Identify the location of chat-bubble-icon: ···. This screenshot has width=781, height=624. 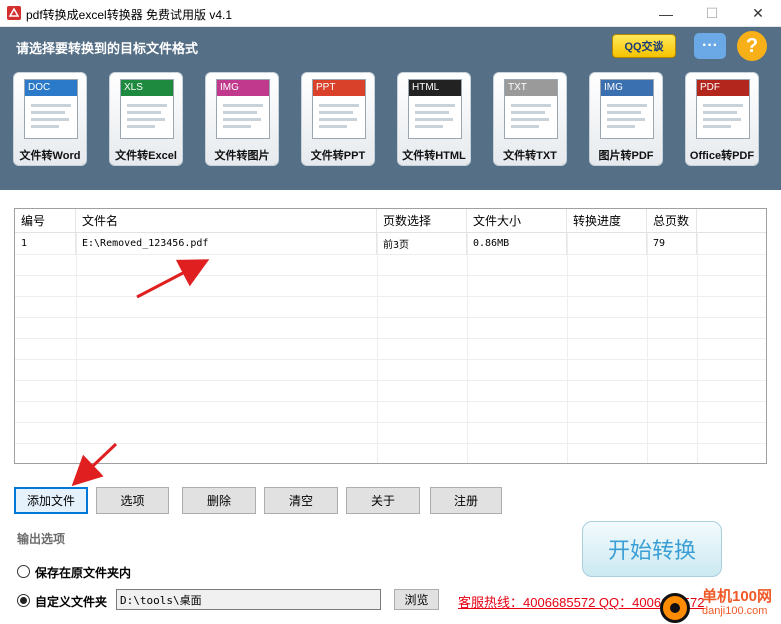
(710, 45).